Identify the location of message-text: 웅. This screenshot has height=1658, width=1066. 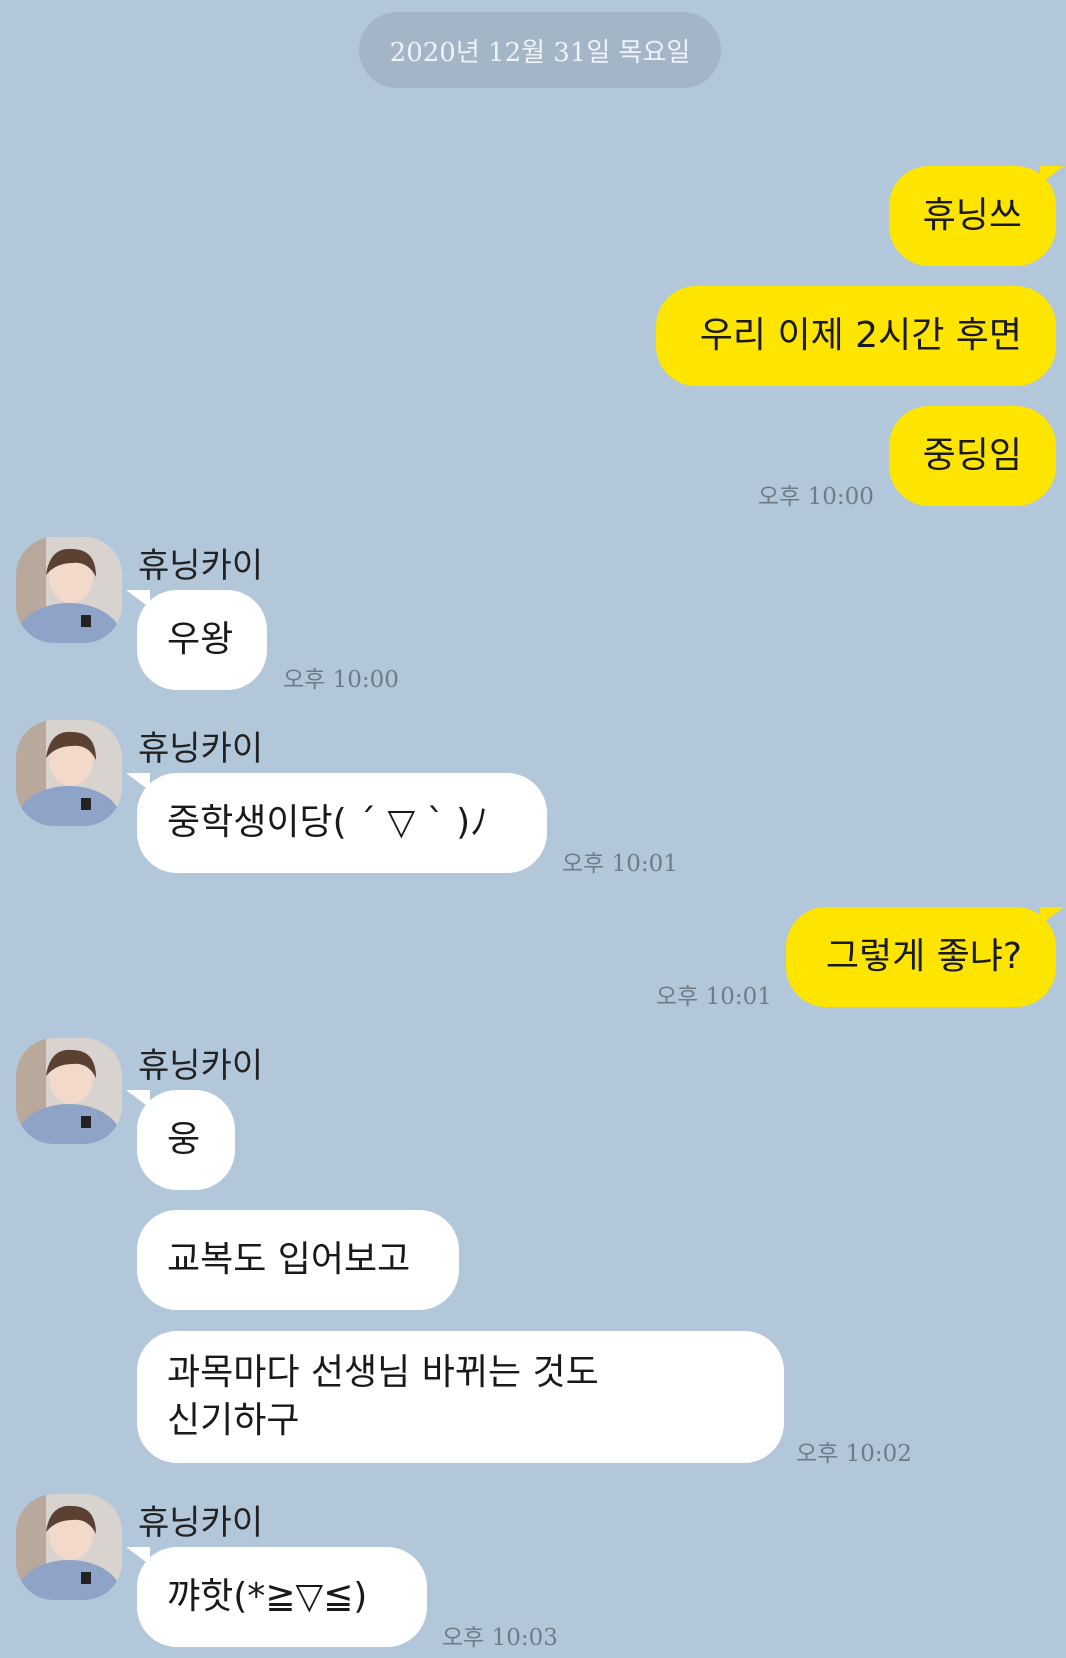
(184, 1139).